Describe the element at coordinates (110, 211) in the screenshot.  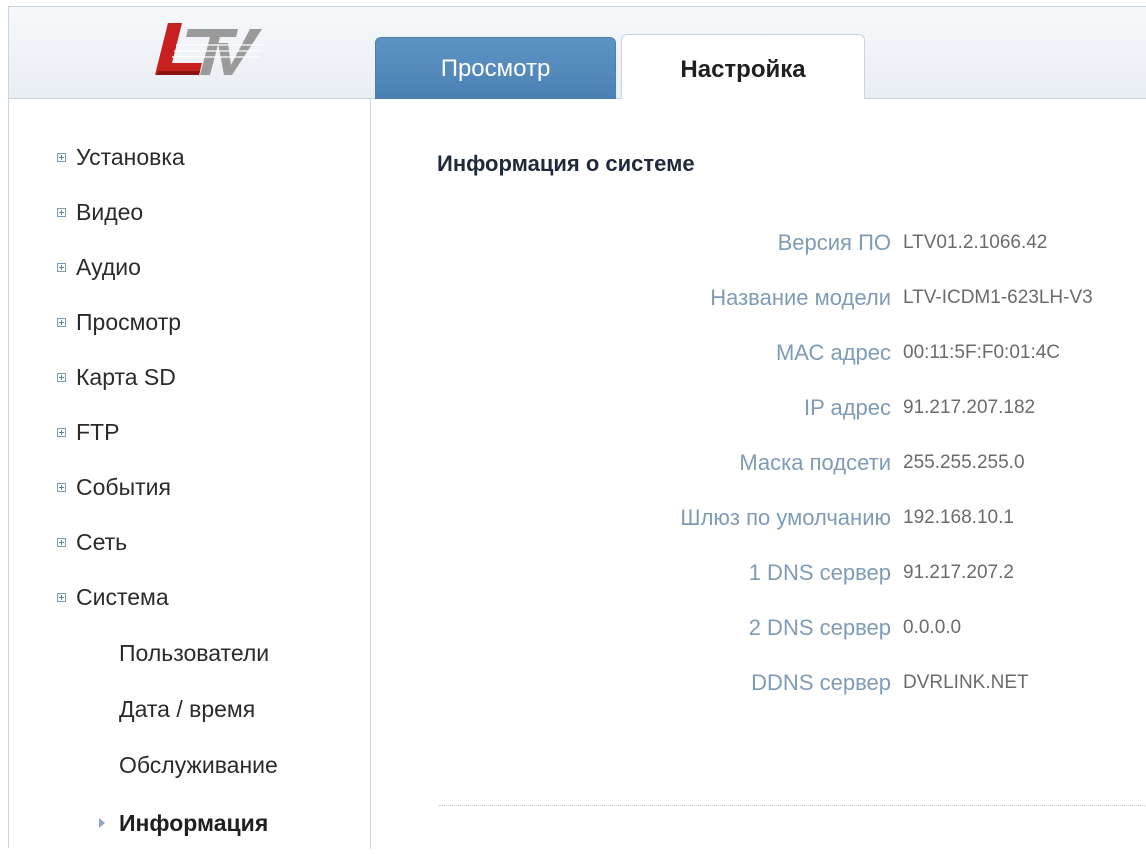
I see `sidebar-item-label: Видео` at that location.